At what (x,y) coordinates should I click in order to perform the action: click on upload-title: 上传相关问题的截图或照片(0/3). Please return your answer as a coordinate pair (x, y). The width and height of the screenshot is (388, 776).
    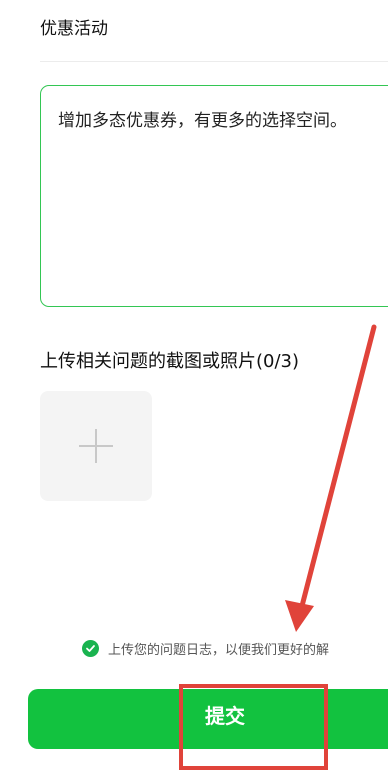
    Looking at the image, I should click on (170, 361).